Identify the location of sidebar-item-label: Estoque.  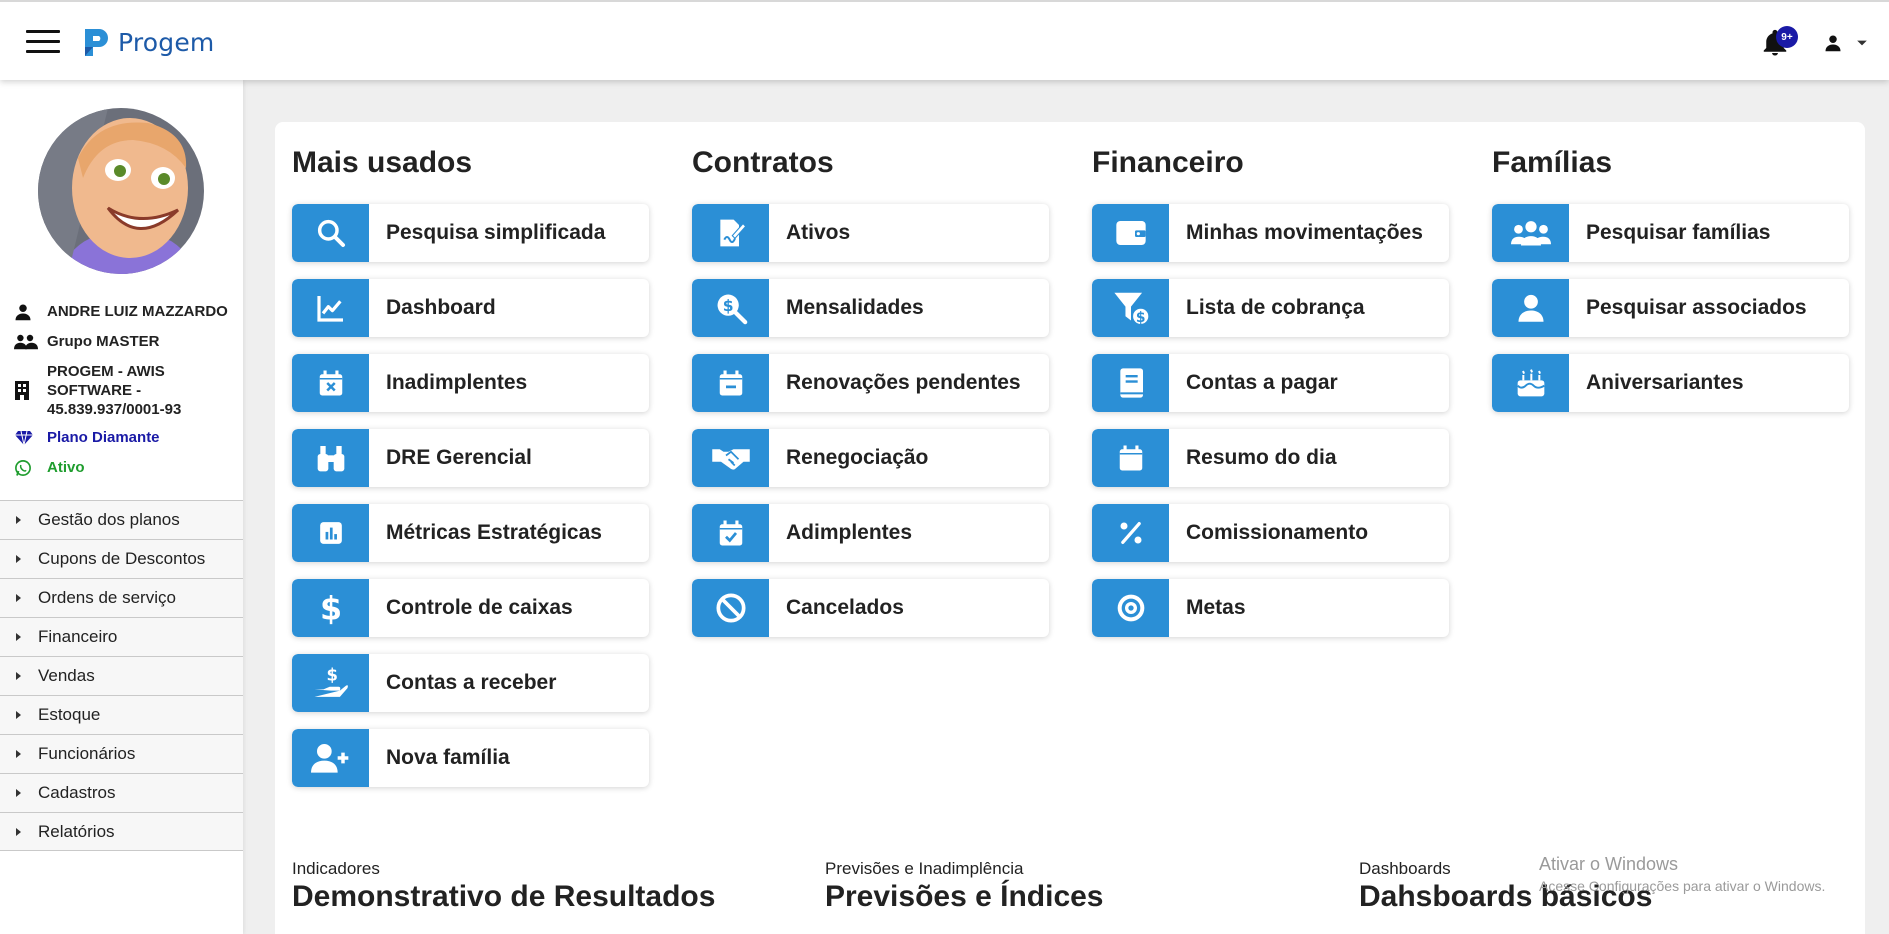
(69, 714).